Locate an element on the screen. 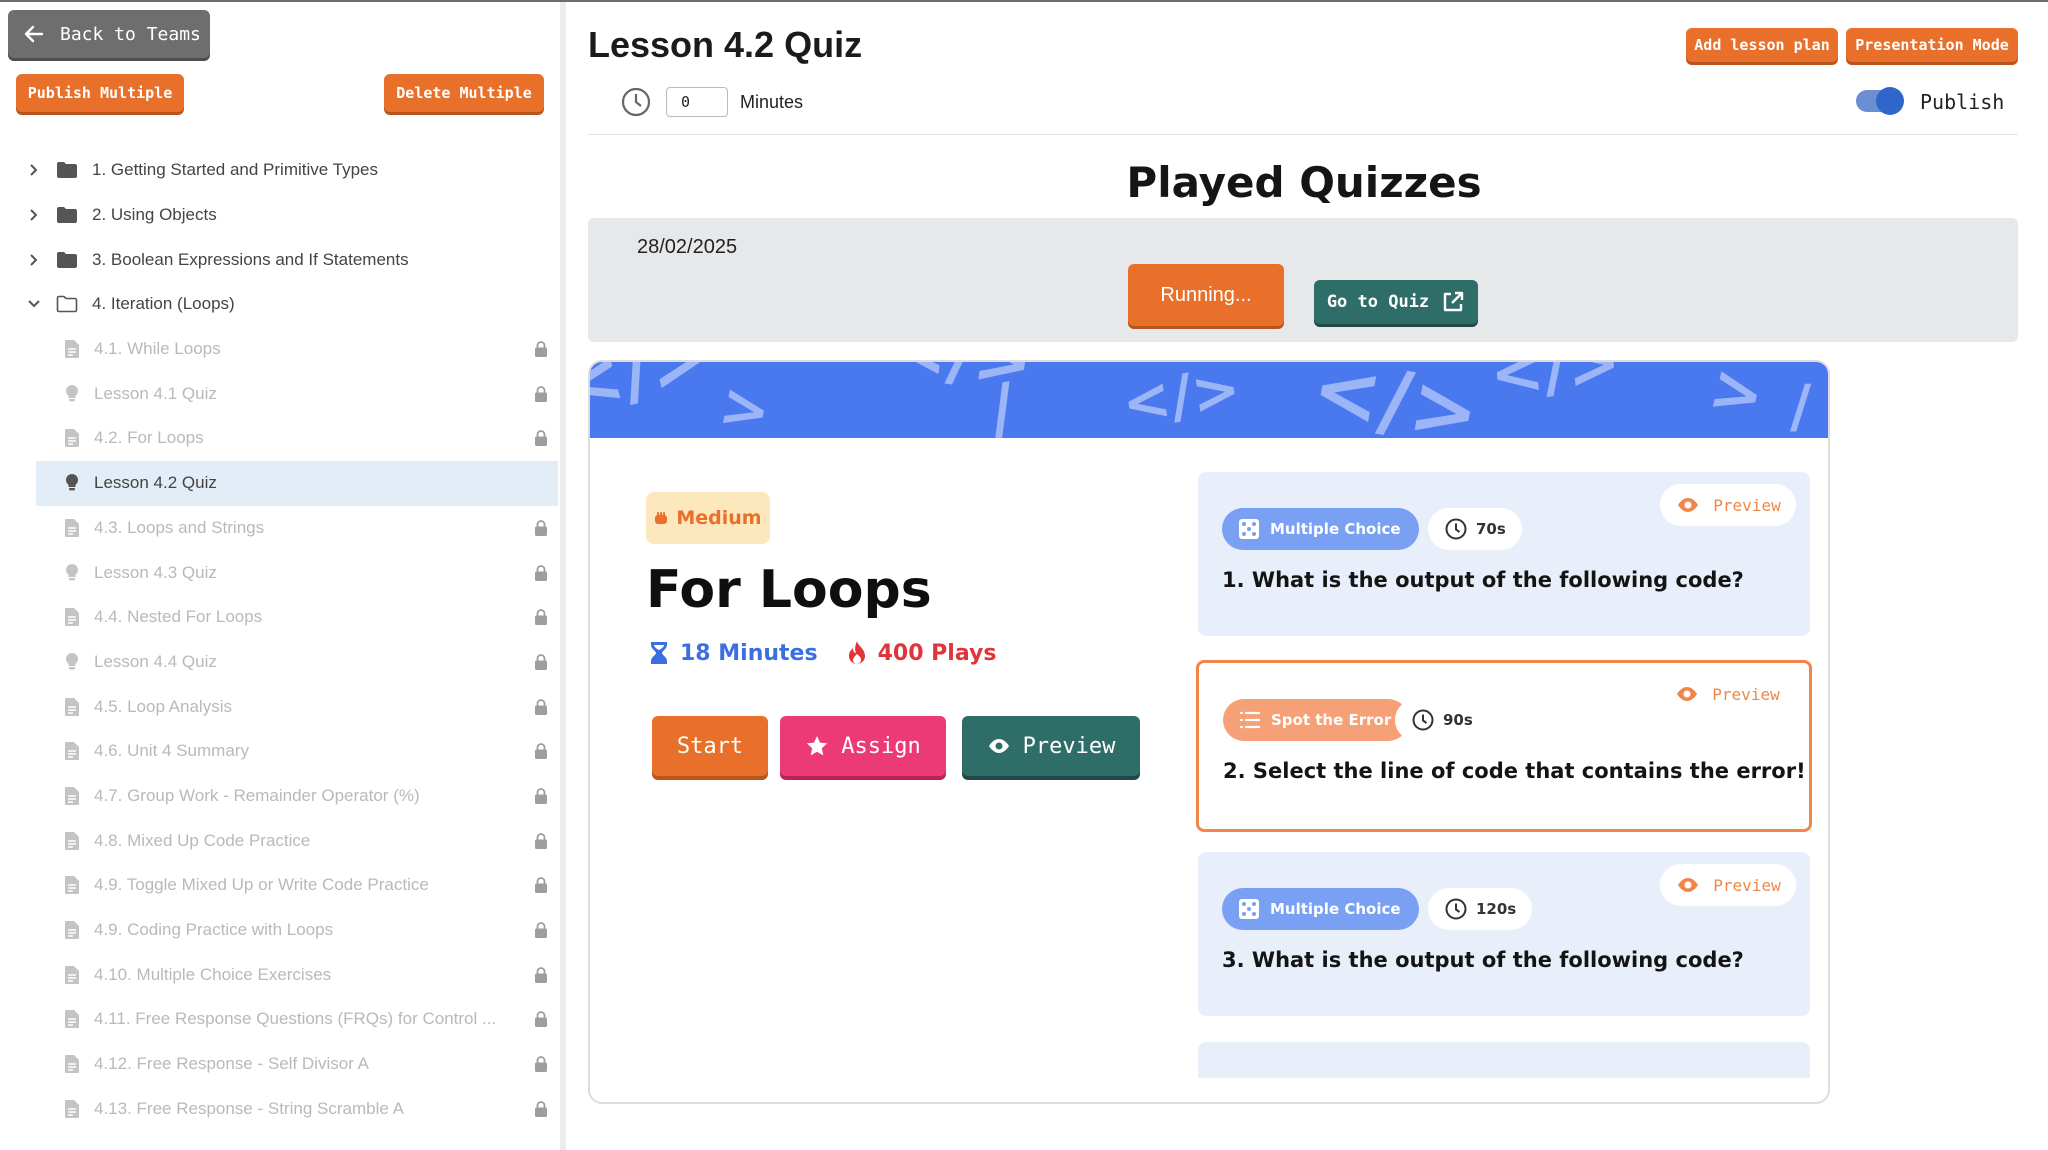 The height and width of the screenshot is (1150, 2048). question-preview-label: Preview is located at coordinates (1746, 694).